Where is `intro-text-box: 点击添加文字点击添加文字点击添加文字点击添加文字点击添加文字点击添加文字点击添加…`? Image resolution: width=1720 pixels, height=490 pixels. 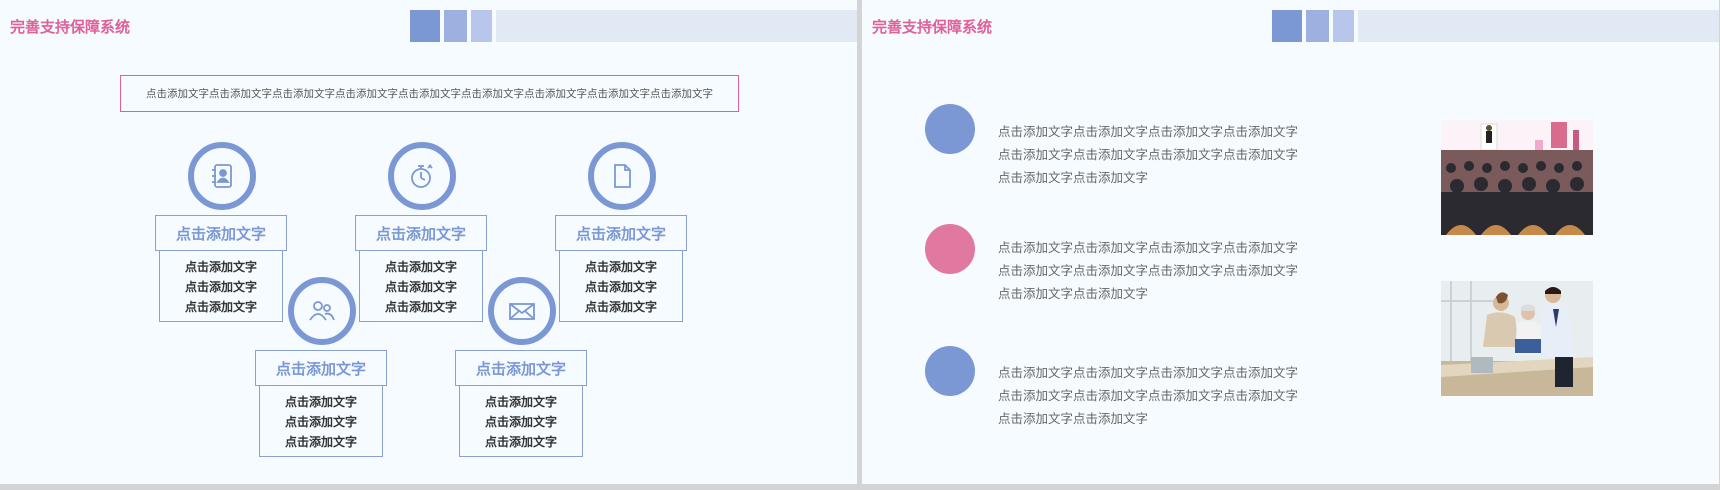
intro-text-box: 点击添加文字点击添加文字点击添加文字点击添加文字点击添加文字点击添加文字点击添加… is located at coordinates (429, 93).